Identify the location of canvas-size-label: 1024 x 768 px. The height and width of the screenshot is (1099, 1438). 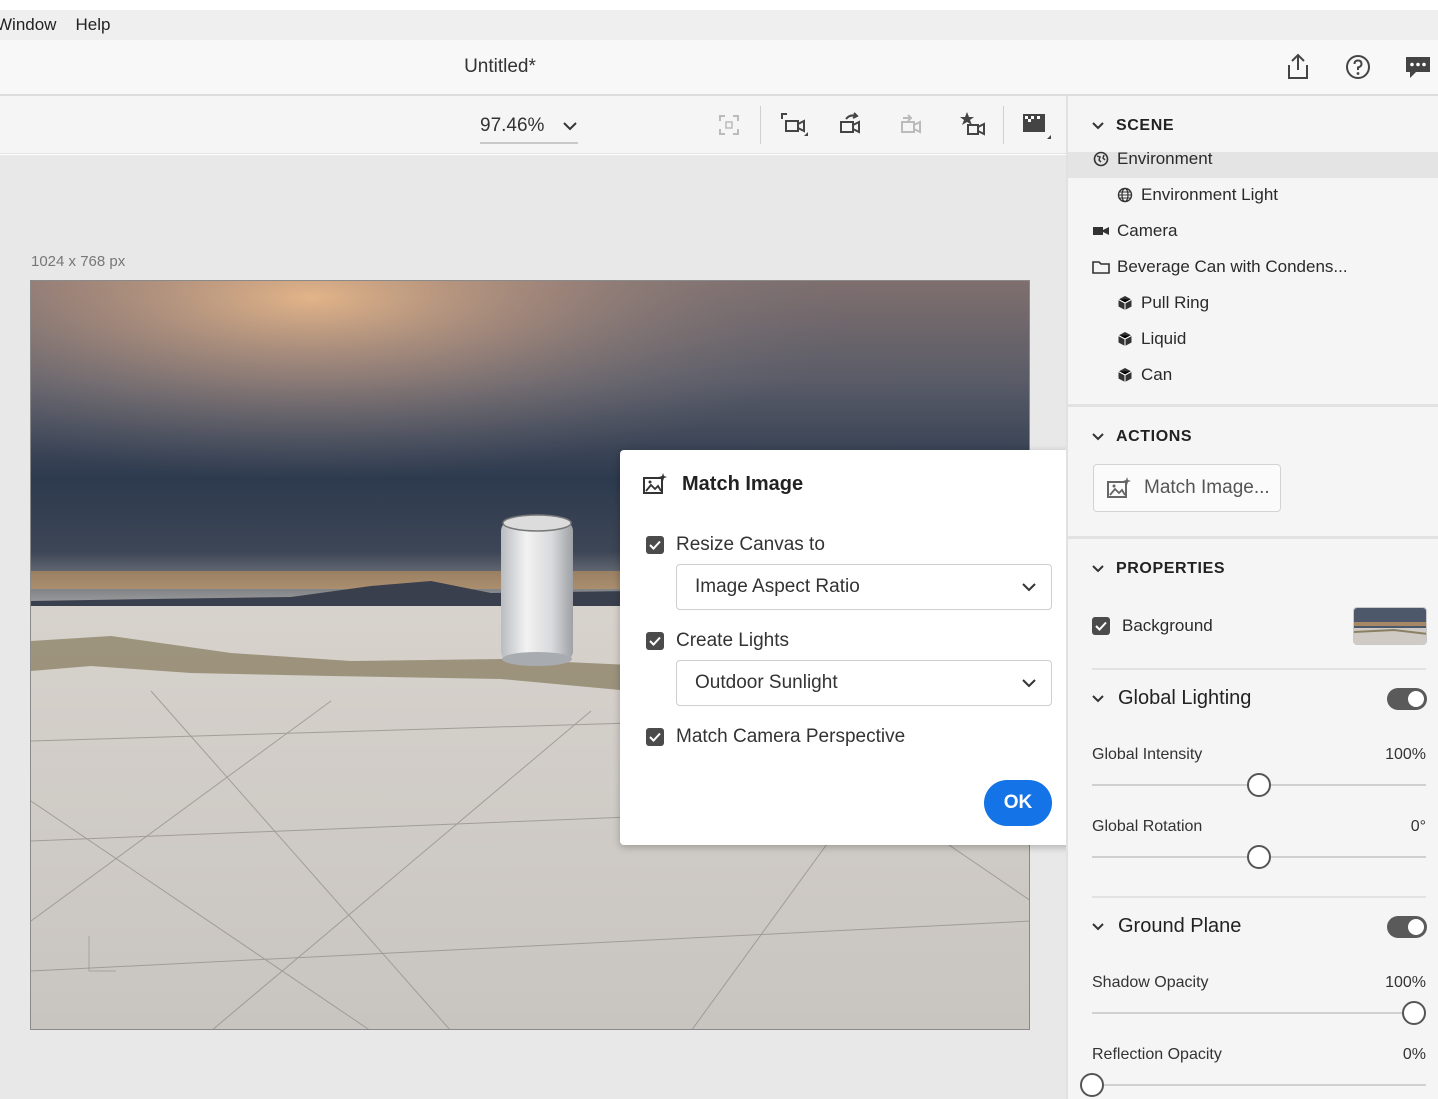
(78, 261).